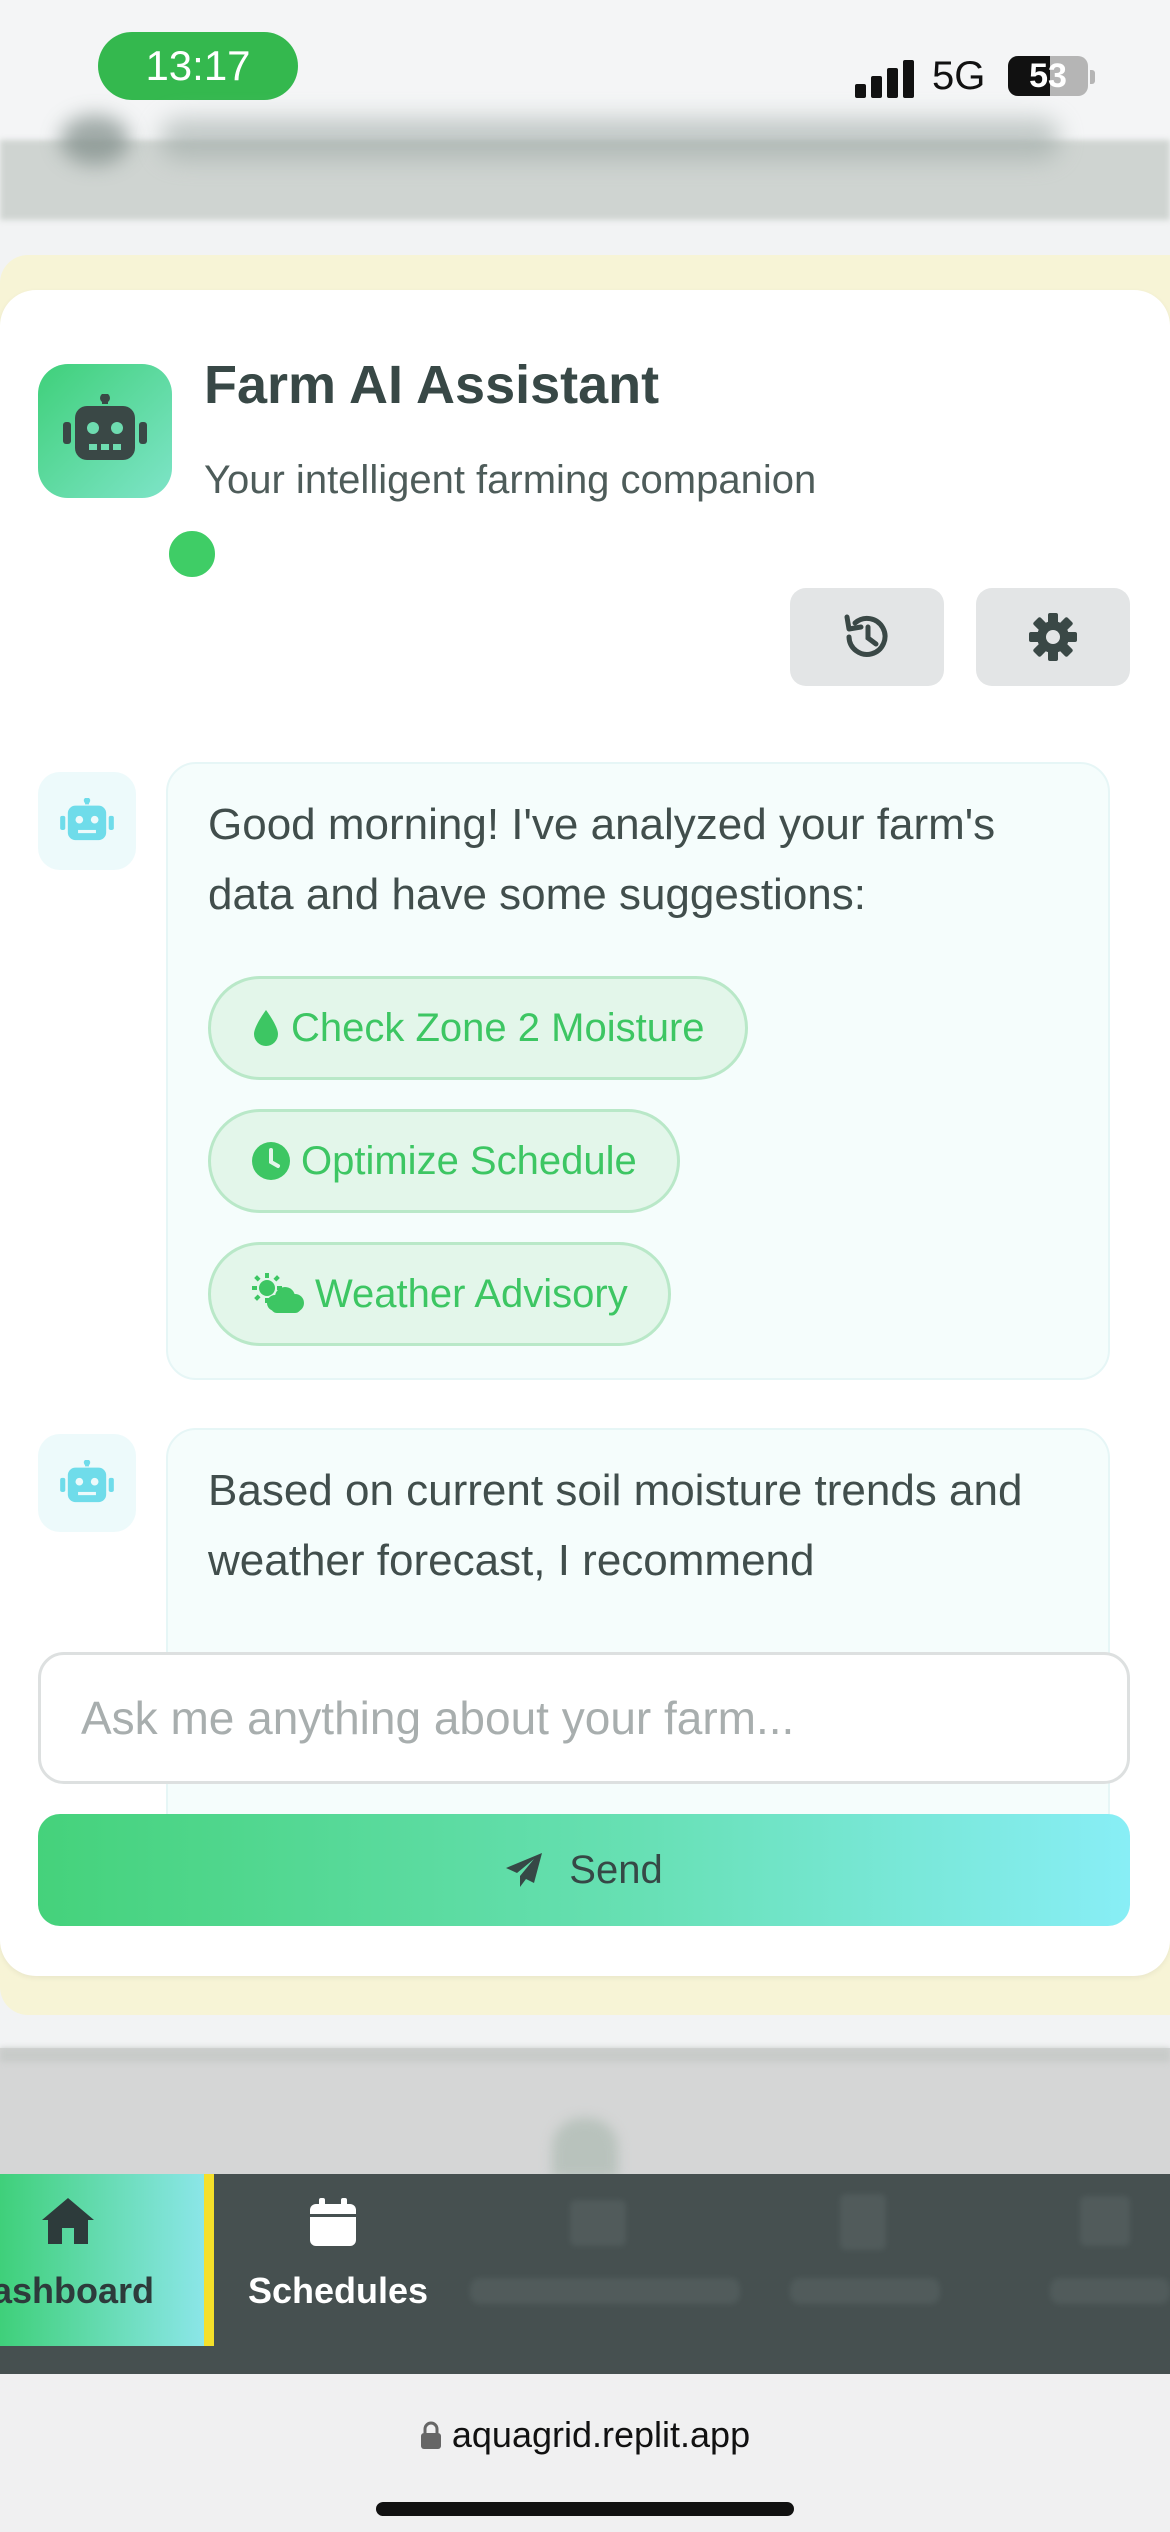 The height and width of the screenshot is (2532, 1170). I want to click on signal-icon, so click(885, 77).